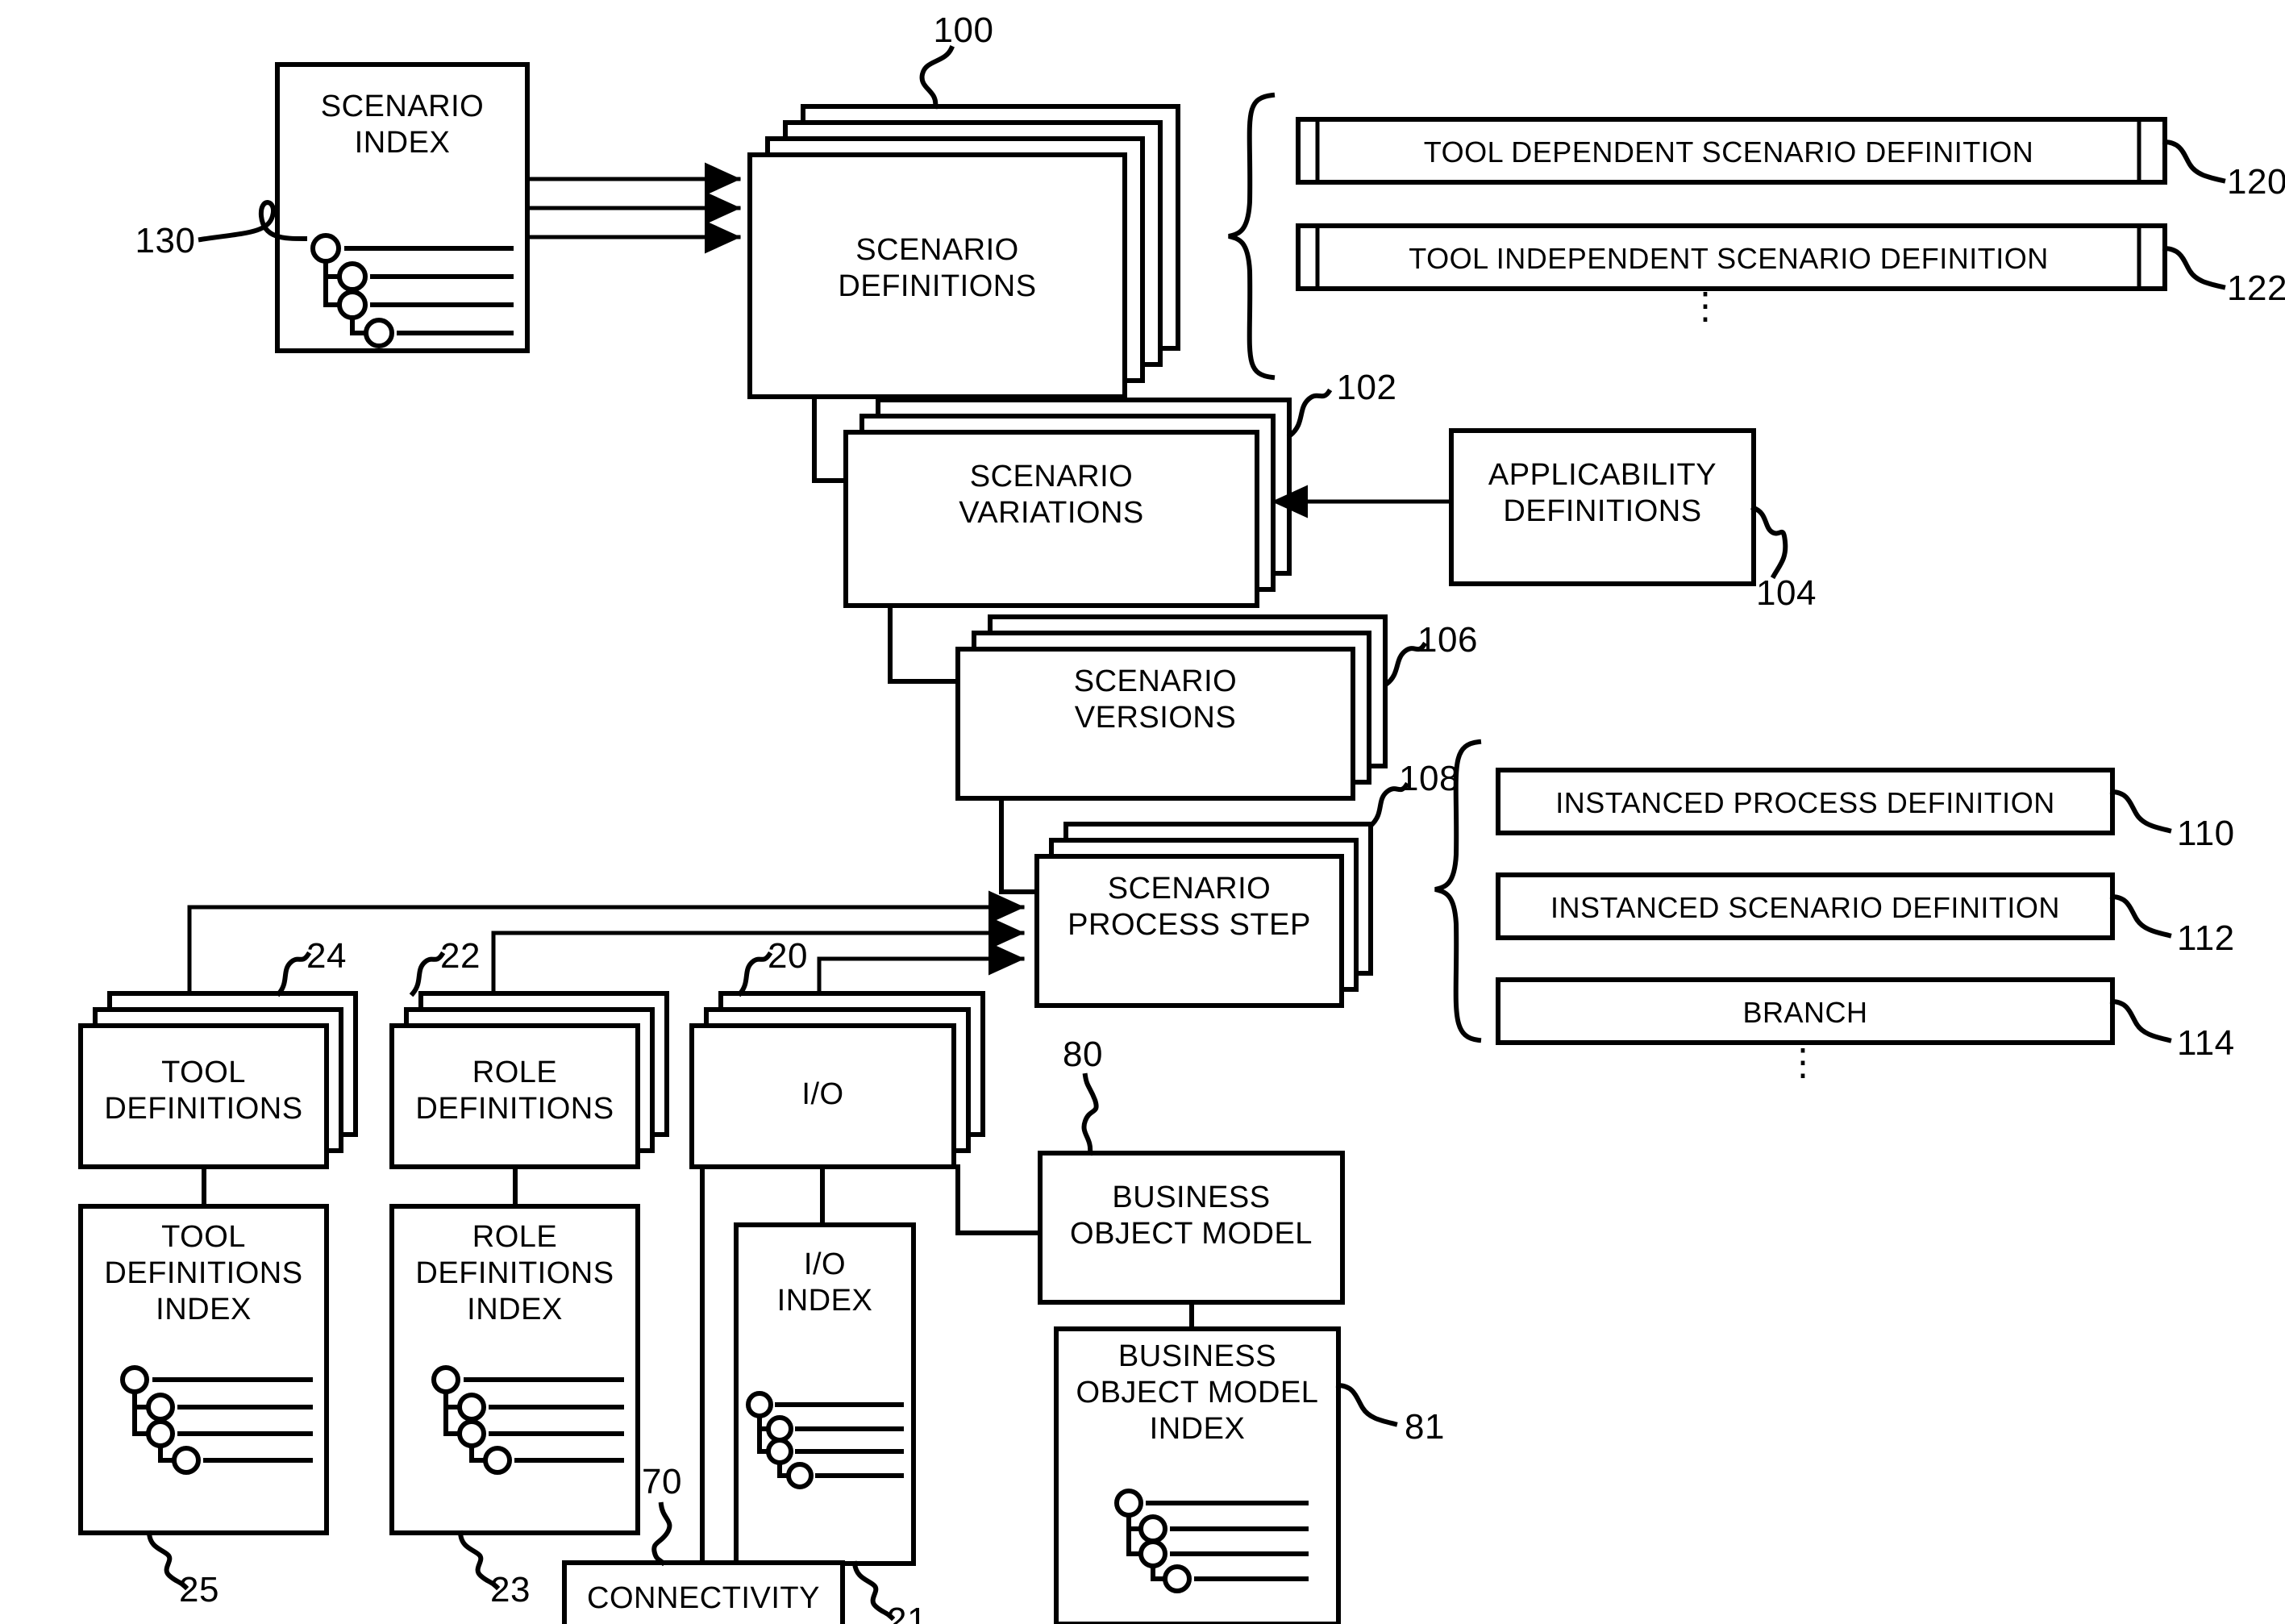 The image size is (2285, 1624). What do you see at coordinates (1731, 257) in the screenshot?
I see `tool-independent-slab` at bounding box center [1731, 257].